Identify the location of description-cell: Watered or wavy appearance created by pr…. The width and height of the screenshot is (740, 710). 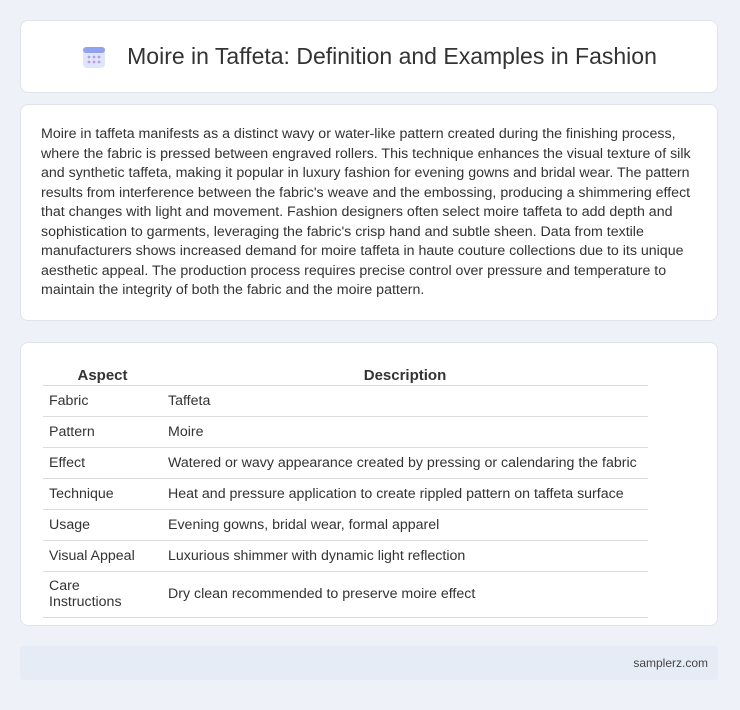
(405, 463).